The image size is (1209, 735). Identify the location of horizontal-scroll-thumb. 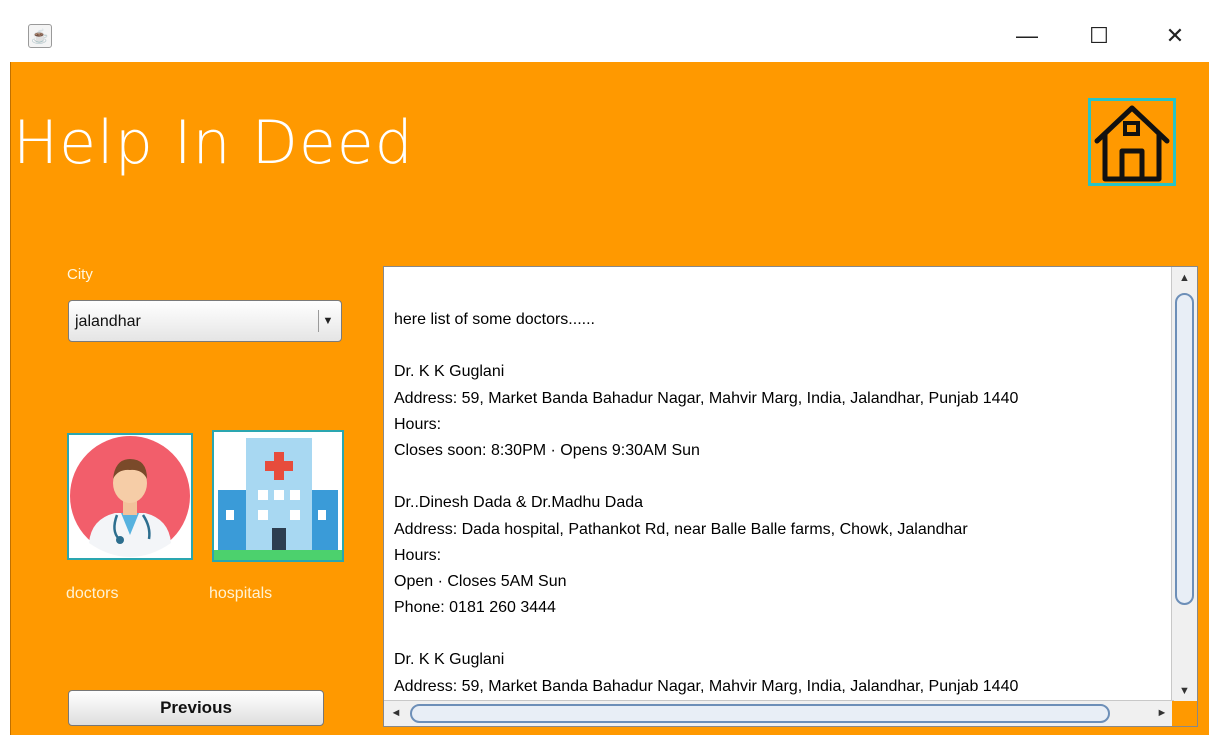
(760, 713).